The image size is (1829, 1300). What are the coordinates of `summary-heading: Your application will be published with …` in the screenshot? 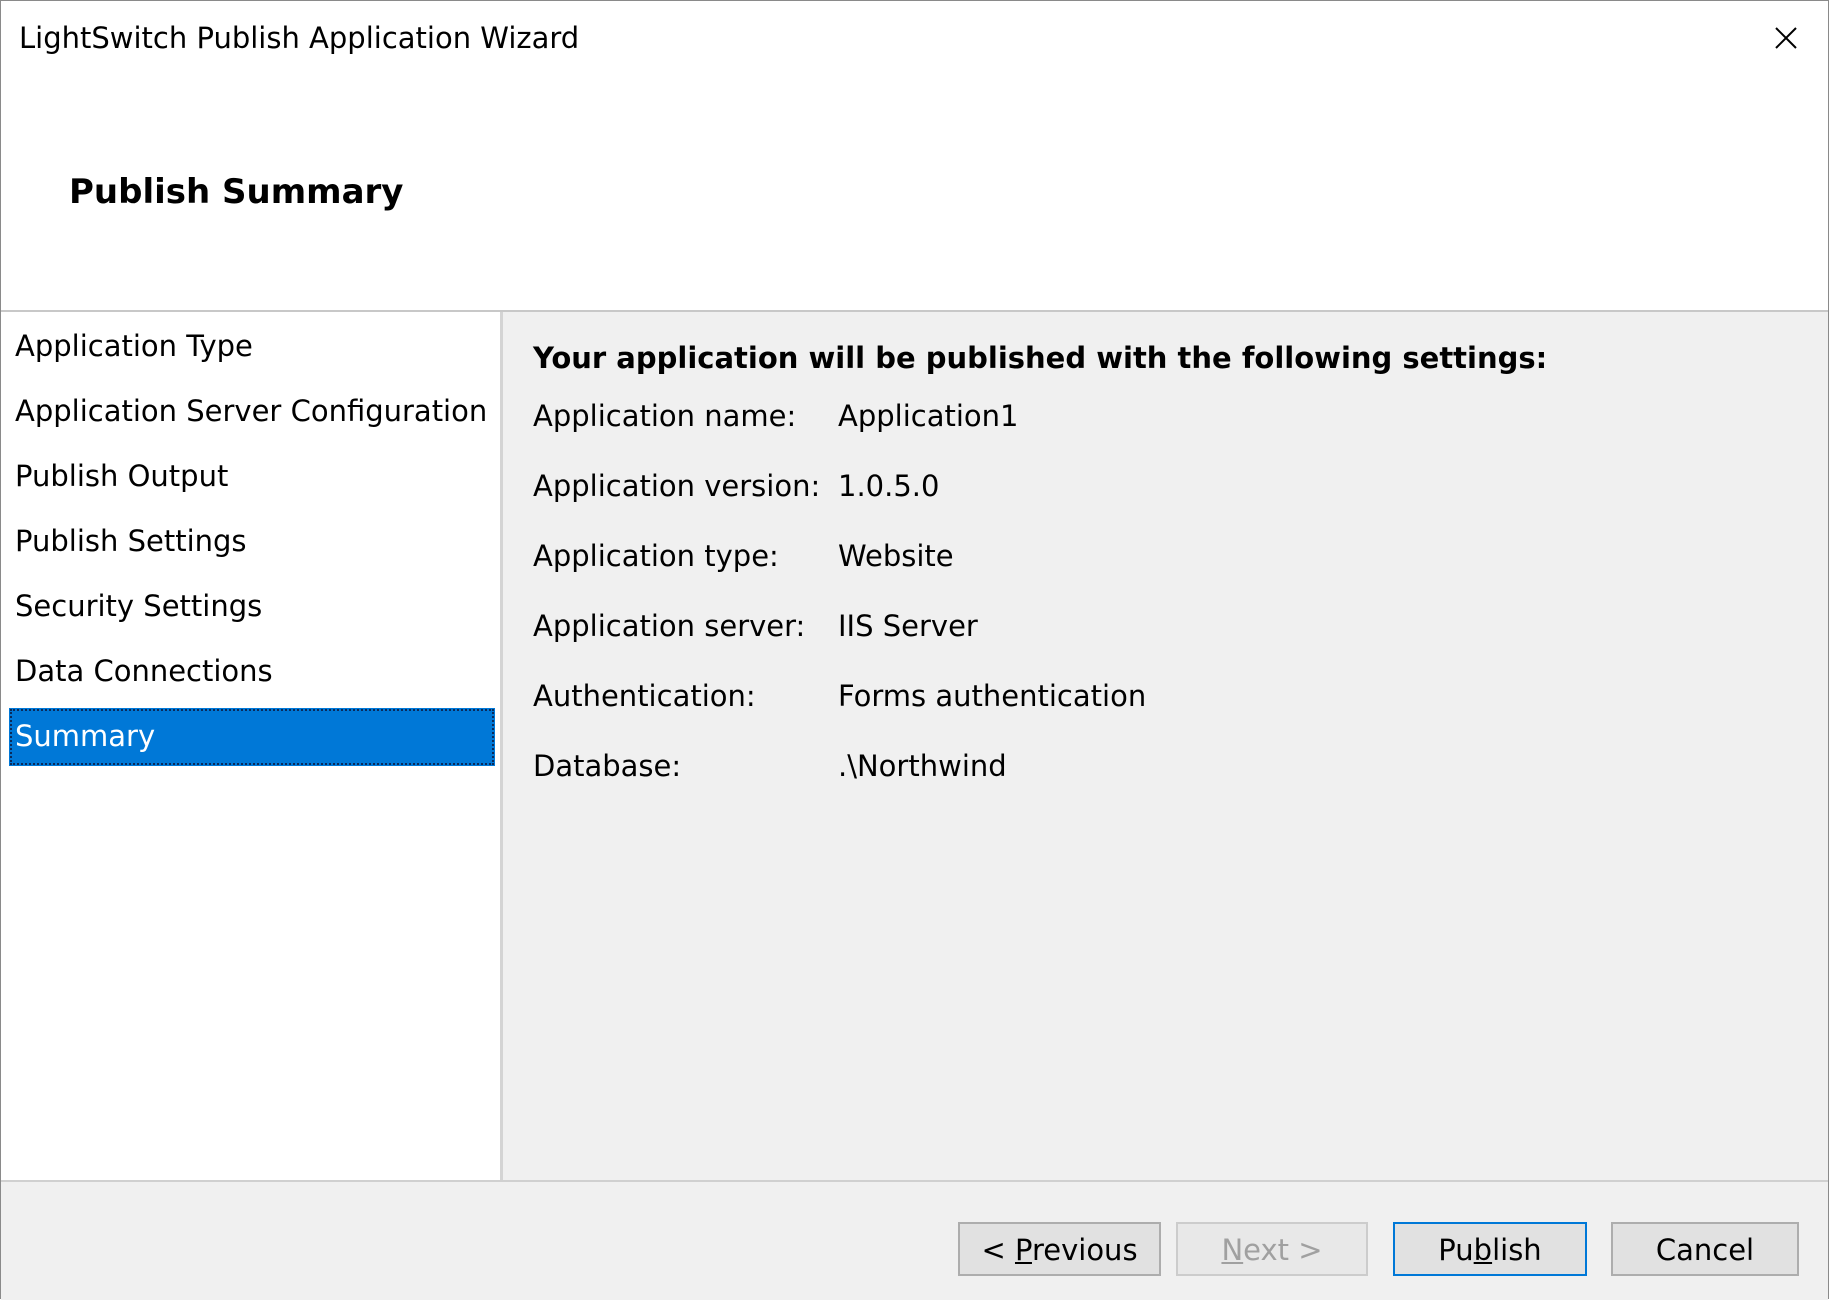 It's located at (1040, 358).